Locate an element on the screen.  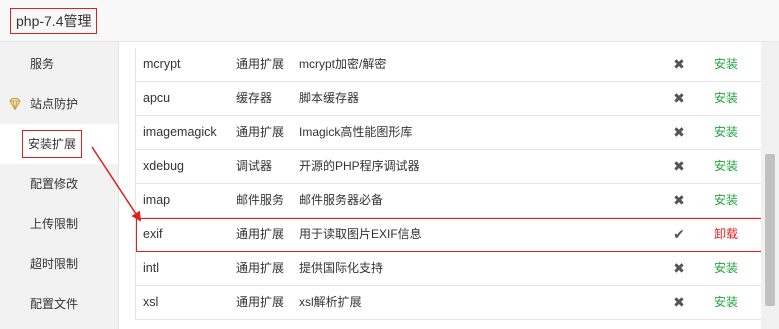
sidebar-item-timeout-limit: 超时限制 is located at coordinates (59, 264).